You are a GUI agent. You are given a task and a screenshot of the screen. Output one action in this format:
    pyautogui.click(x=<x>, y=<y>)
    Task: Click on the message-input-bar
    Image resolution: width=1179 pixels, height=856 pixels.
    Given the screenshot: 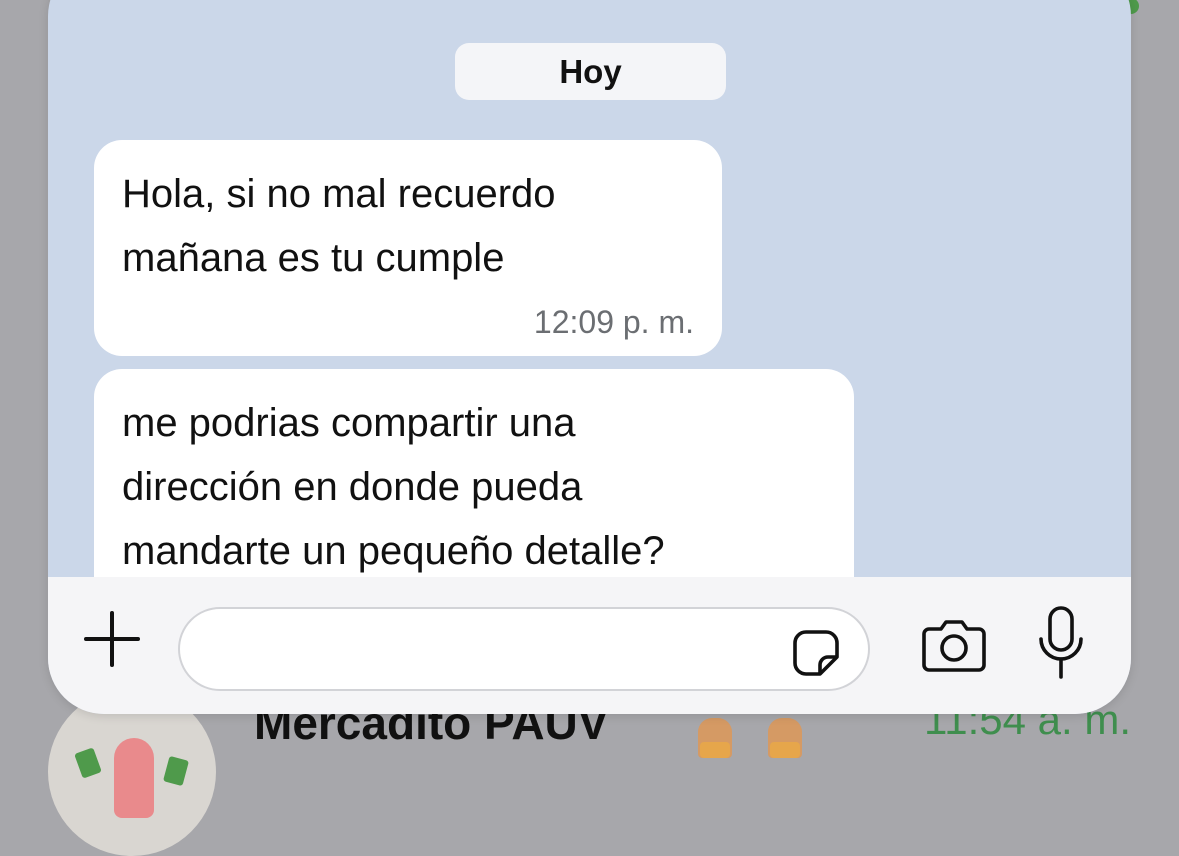 What is the action you would take?
    pyautogui.click(x=589, y=645)
    